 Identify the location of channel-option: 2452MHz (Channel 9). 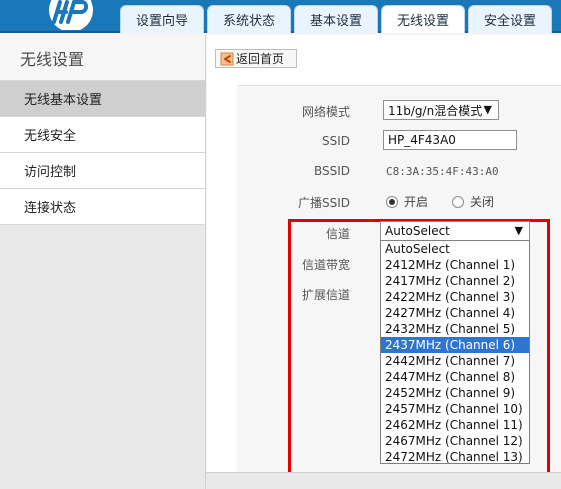
(455, 393).